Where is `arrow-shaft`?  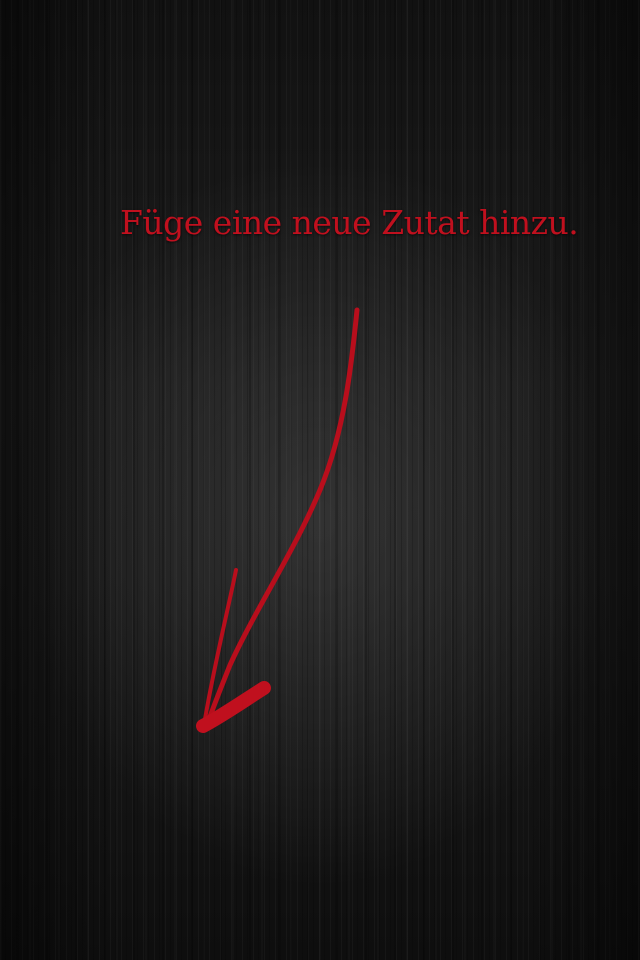 arrow-shaft is located at coordinates (281, 519).